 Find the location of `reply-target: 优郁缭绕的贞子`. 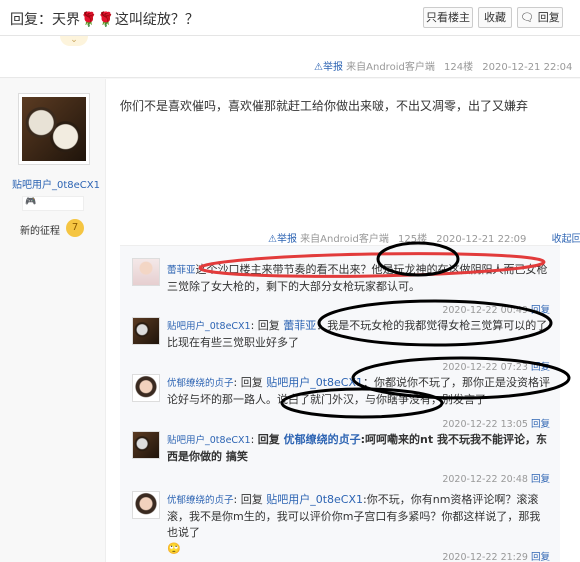

reply-target: 优郁缭绕的贞子 is located at coordinates (322, 439).